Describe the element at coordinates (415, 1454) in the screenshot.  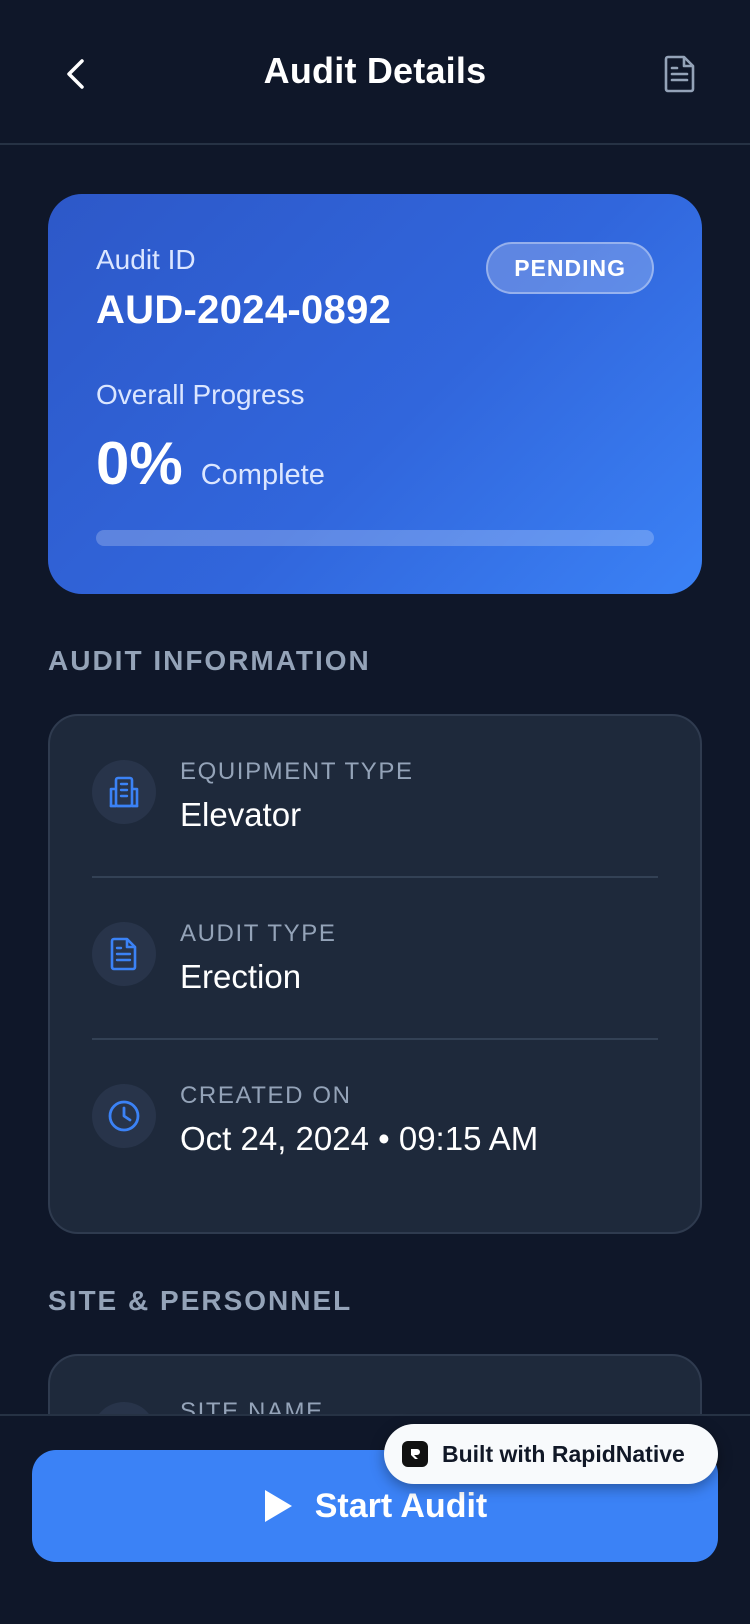
I see `rapidnative-logo-icon` at that location.